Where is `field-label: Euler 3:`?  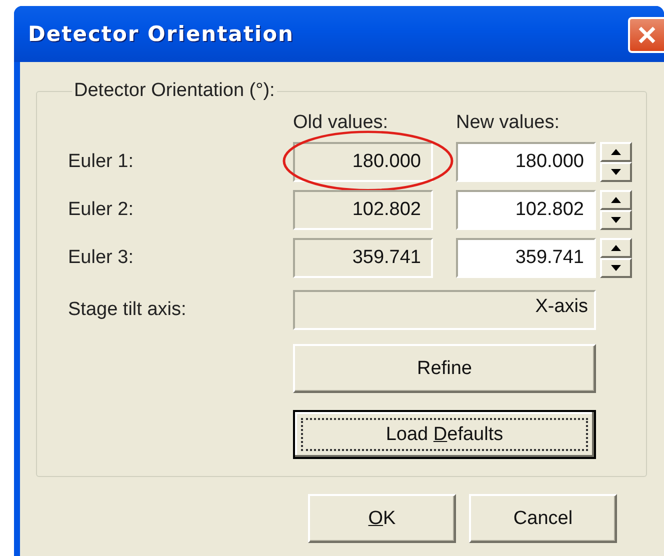
field-label: Euler 3: is located at coordinates (101, 258).